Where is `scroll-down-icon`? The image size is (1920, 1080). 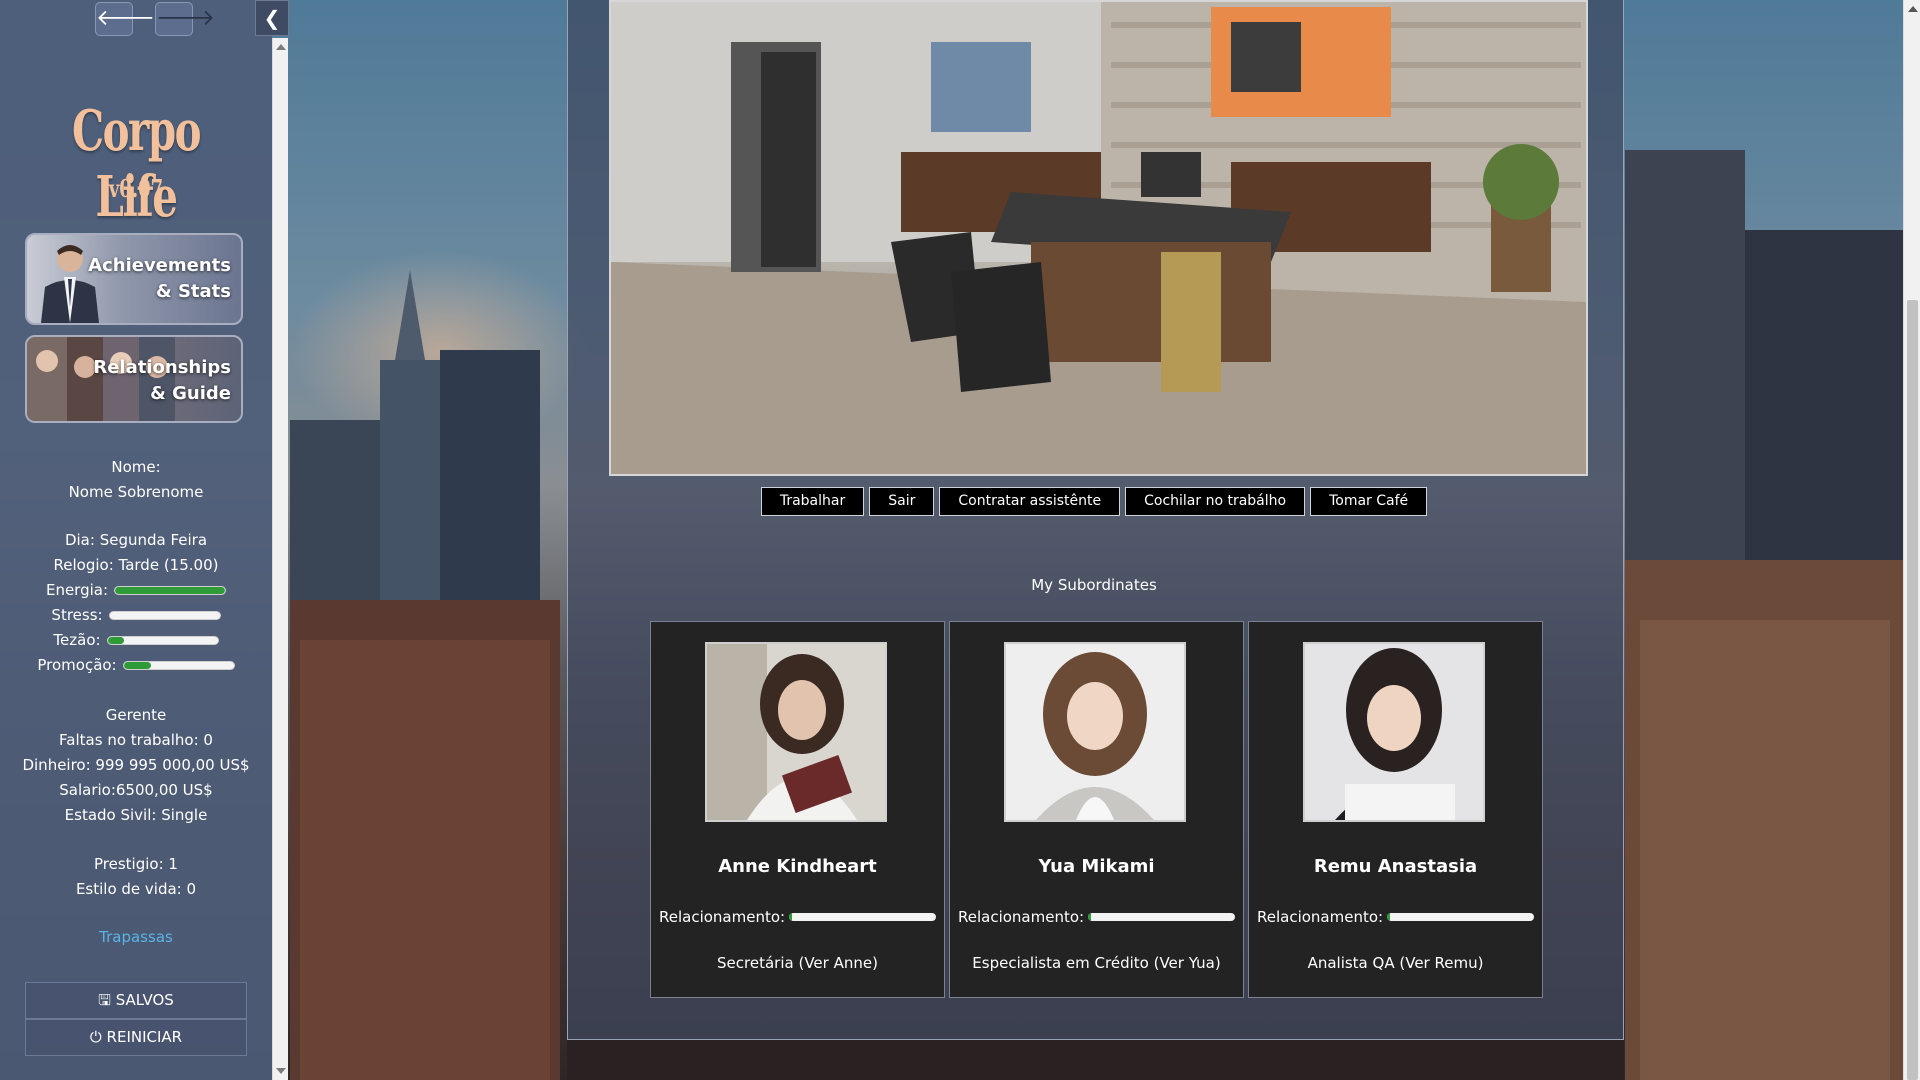 scroll-down-icon is located at coordinates (281, 1071).